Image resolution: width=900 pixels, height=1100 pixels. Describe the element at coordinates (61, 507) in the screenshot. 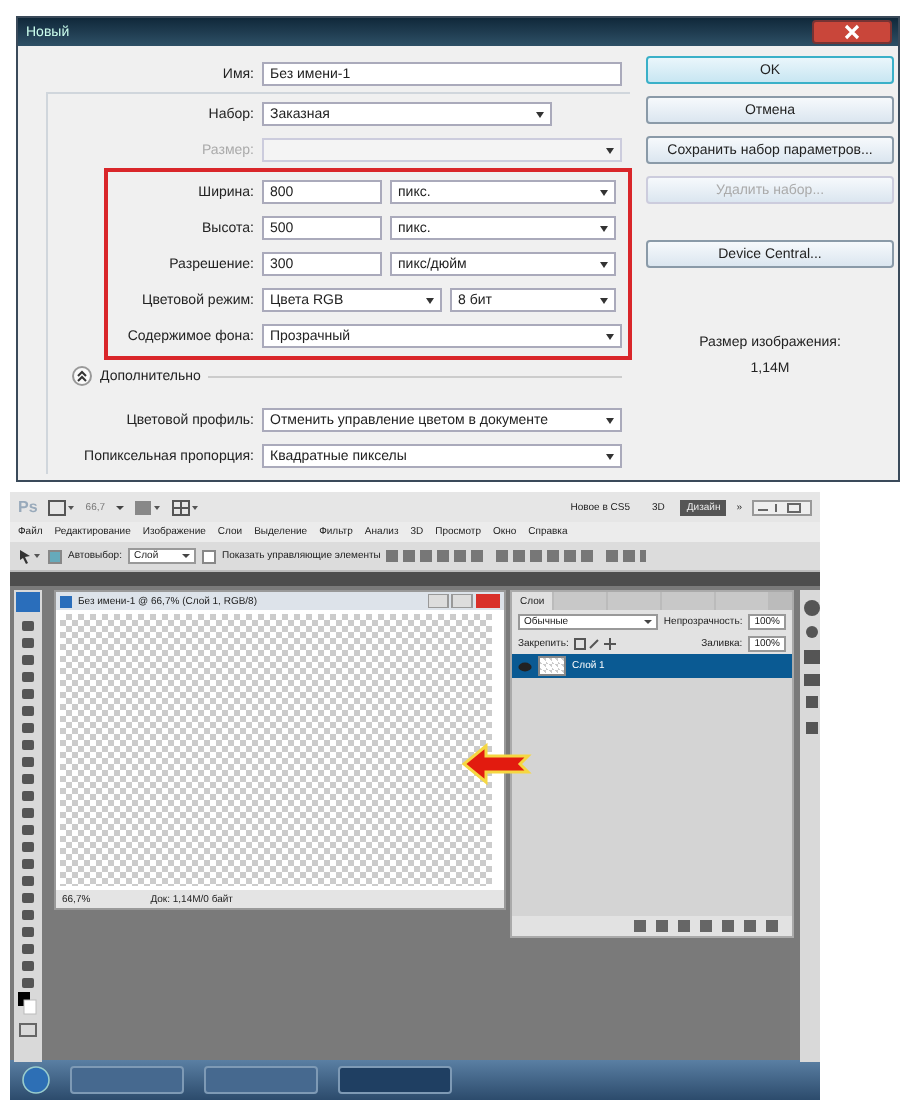

I see `screen-mode-icon` at that location.